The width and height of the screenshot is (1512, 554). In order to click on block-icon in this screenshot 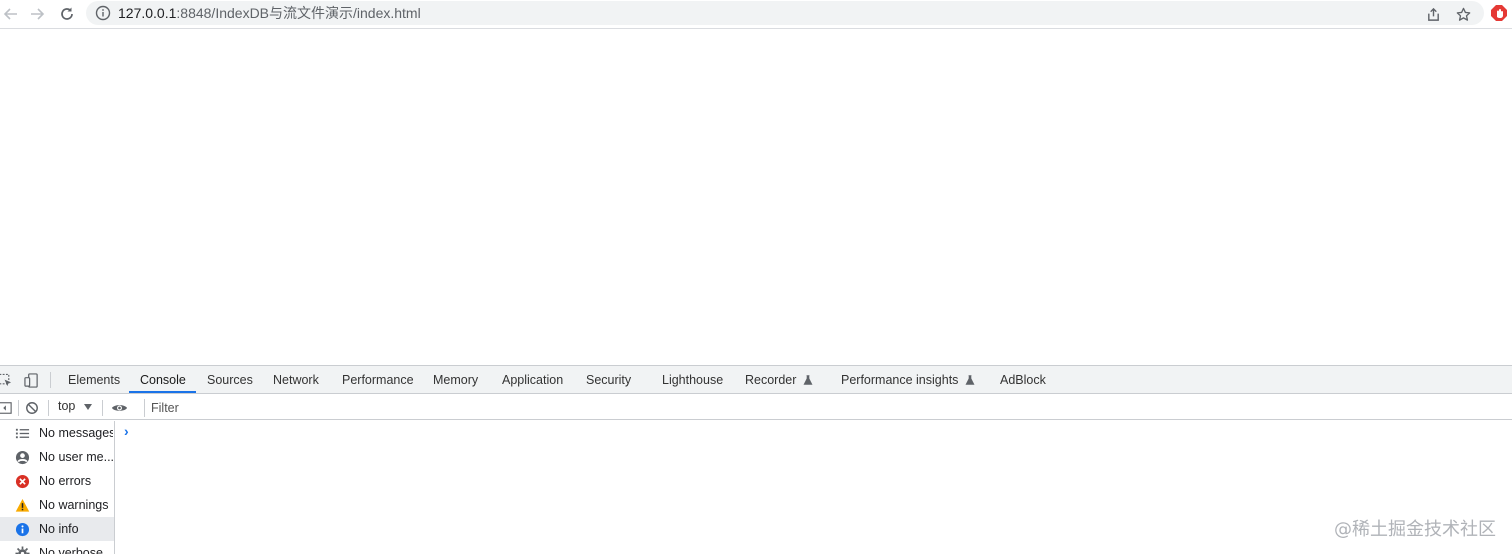, I will do `click(32, 408)`.